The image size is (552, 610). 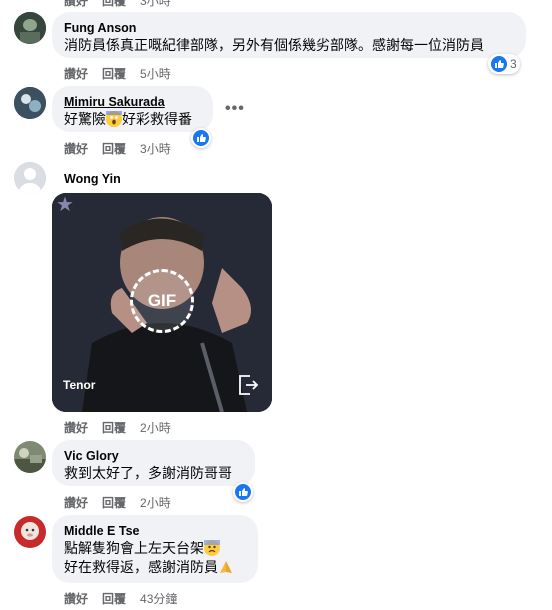 I want to click on comment-text-line: 好在救得返，感謝消防員, so click(x=141, y=567).